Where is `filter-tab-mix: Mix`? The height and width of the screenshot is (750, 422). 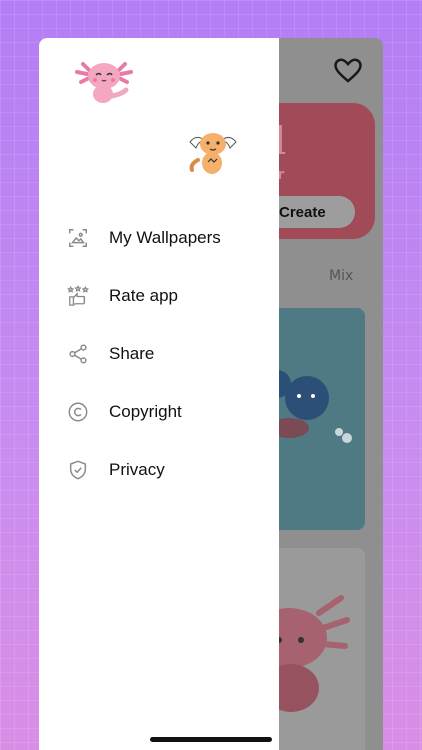
filter-tab-mix: Mix is located at coordinates (341, 276).